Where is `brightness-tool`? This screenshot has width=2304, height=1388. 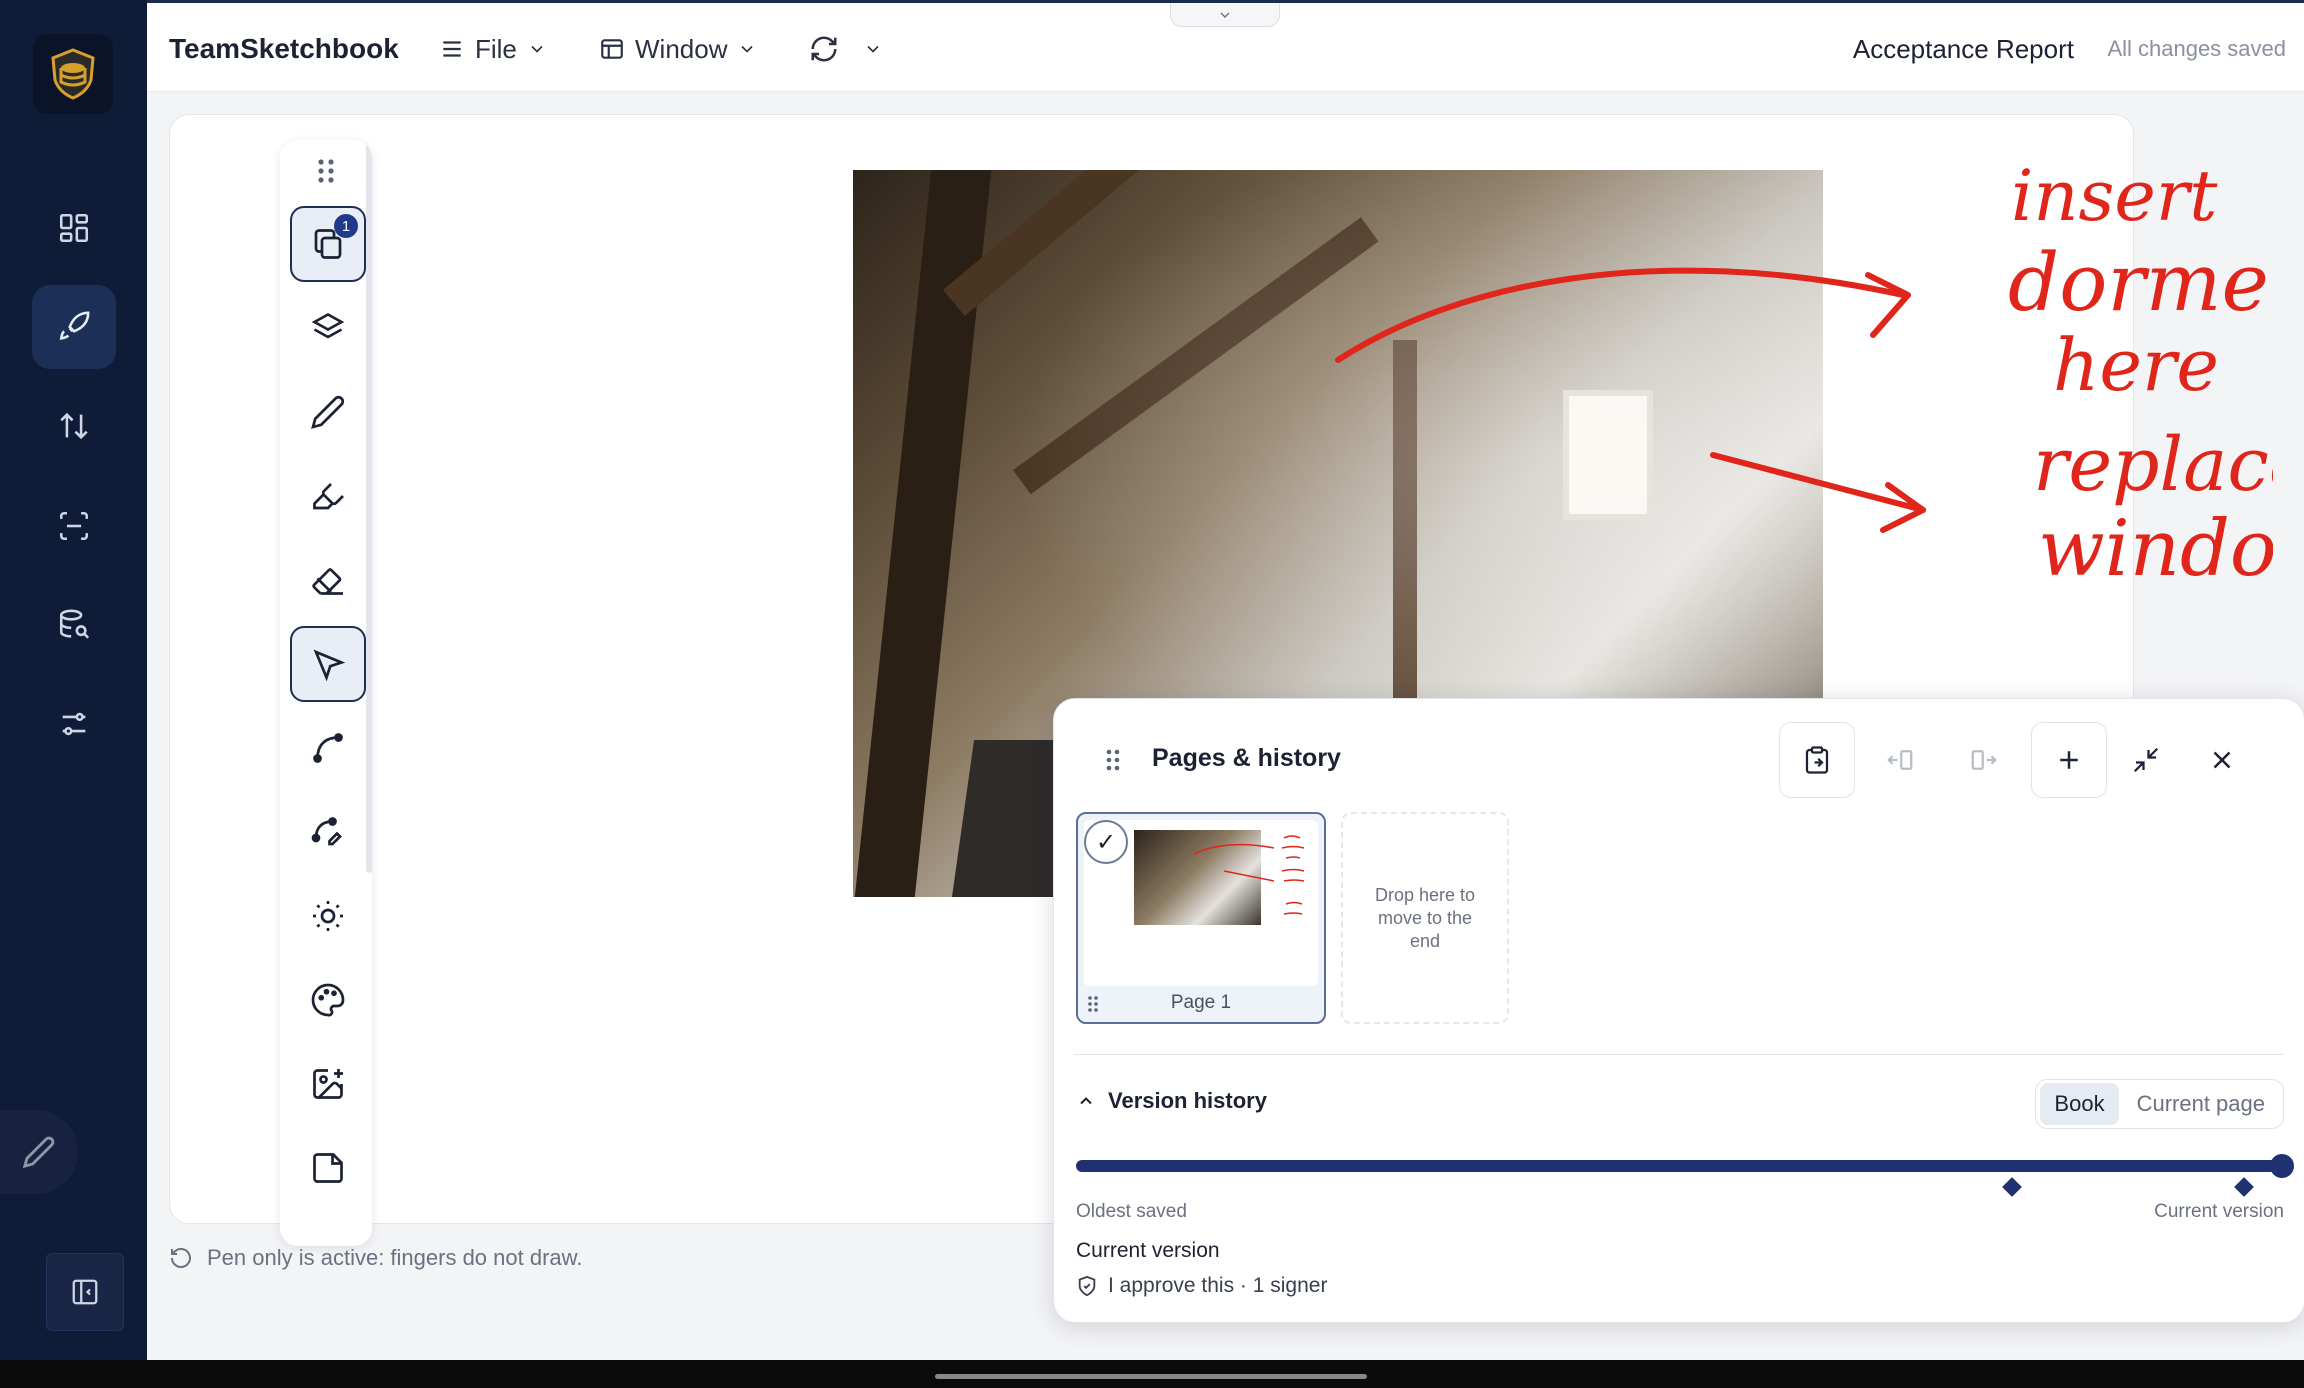
brightness-tool is located at coordinates (328, 916).